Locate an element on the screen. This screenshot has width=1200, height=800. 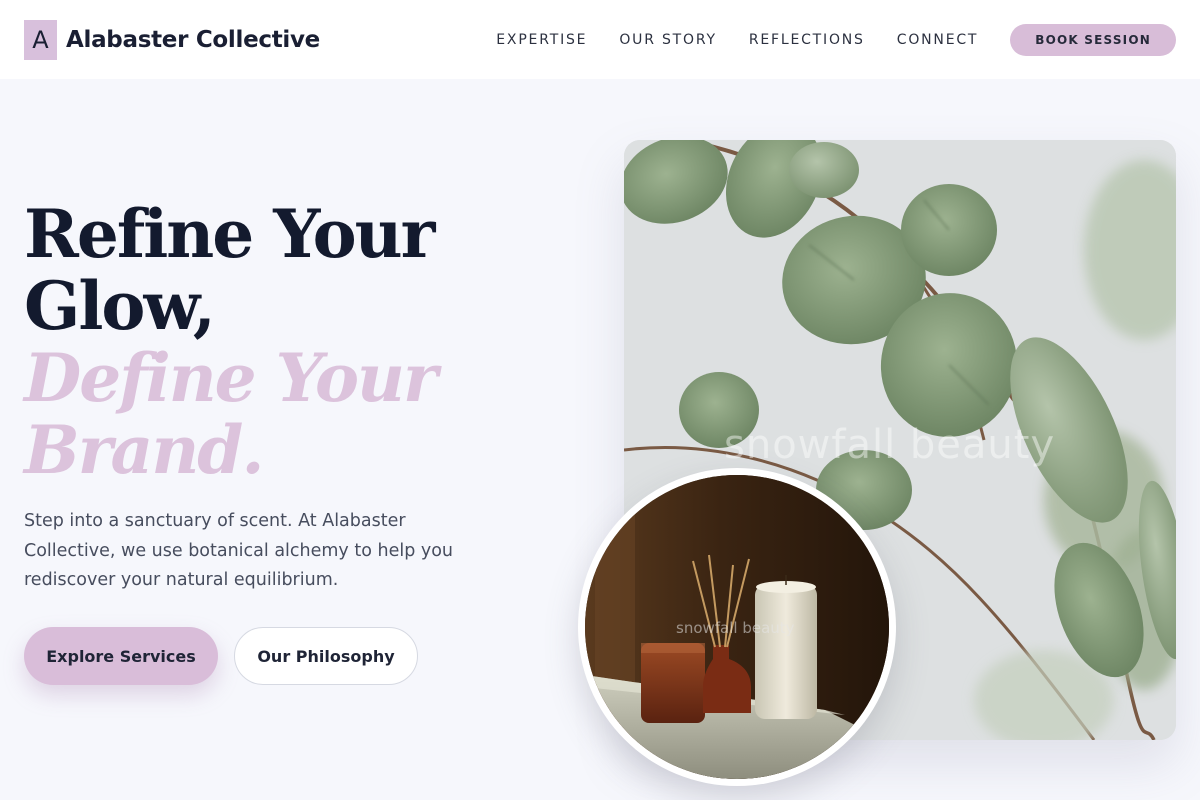
nav-expertise: EXPERTISE is located at coordinates (541, 40).